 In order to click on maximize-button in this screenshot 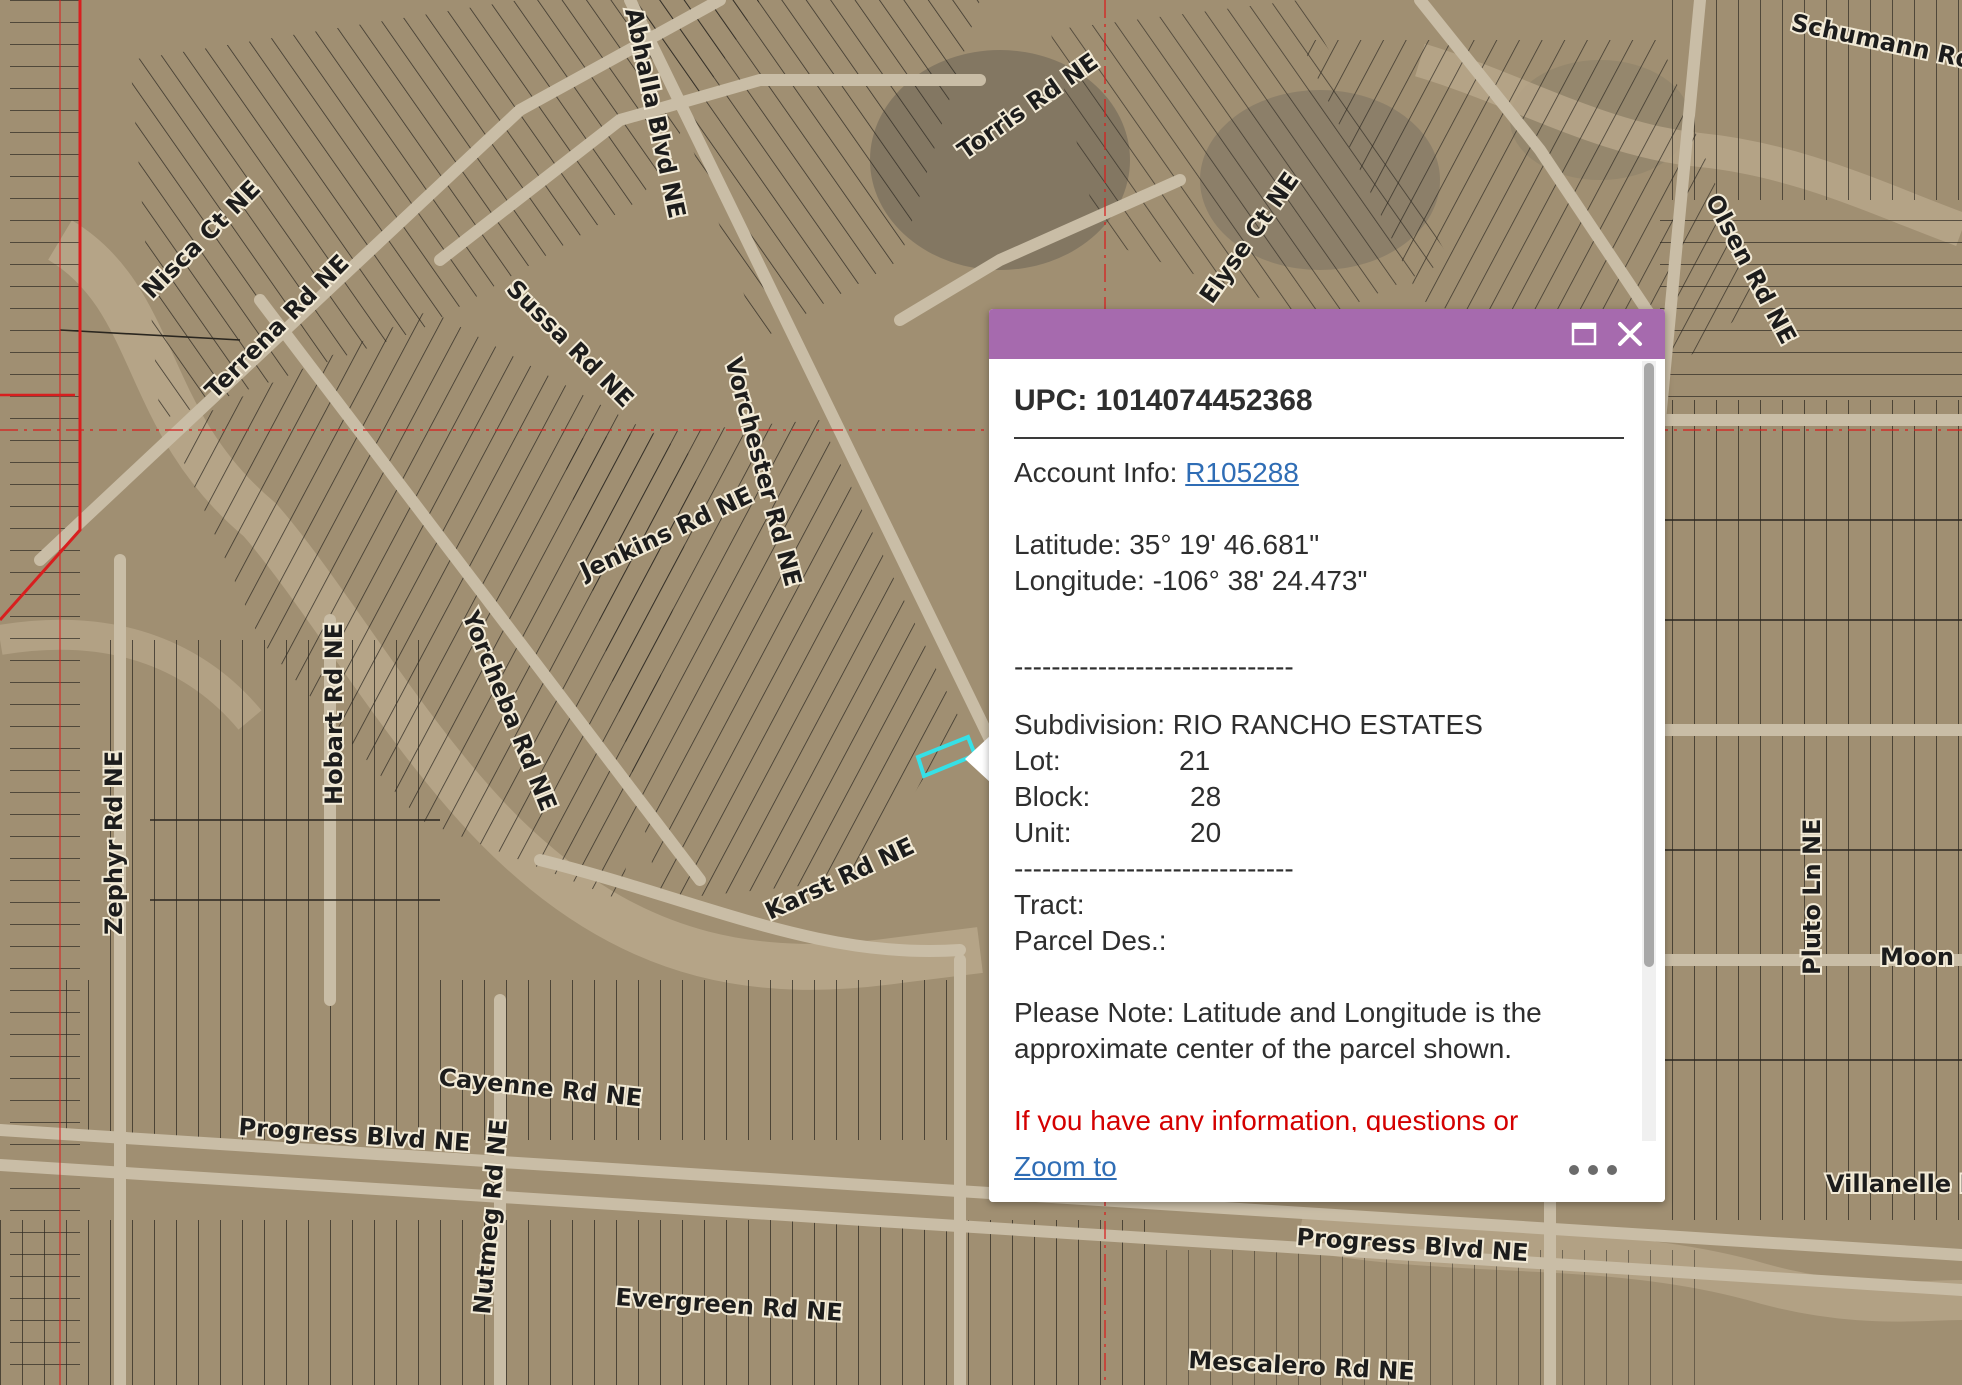, I will do `click(1584, 334)`.